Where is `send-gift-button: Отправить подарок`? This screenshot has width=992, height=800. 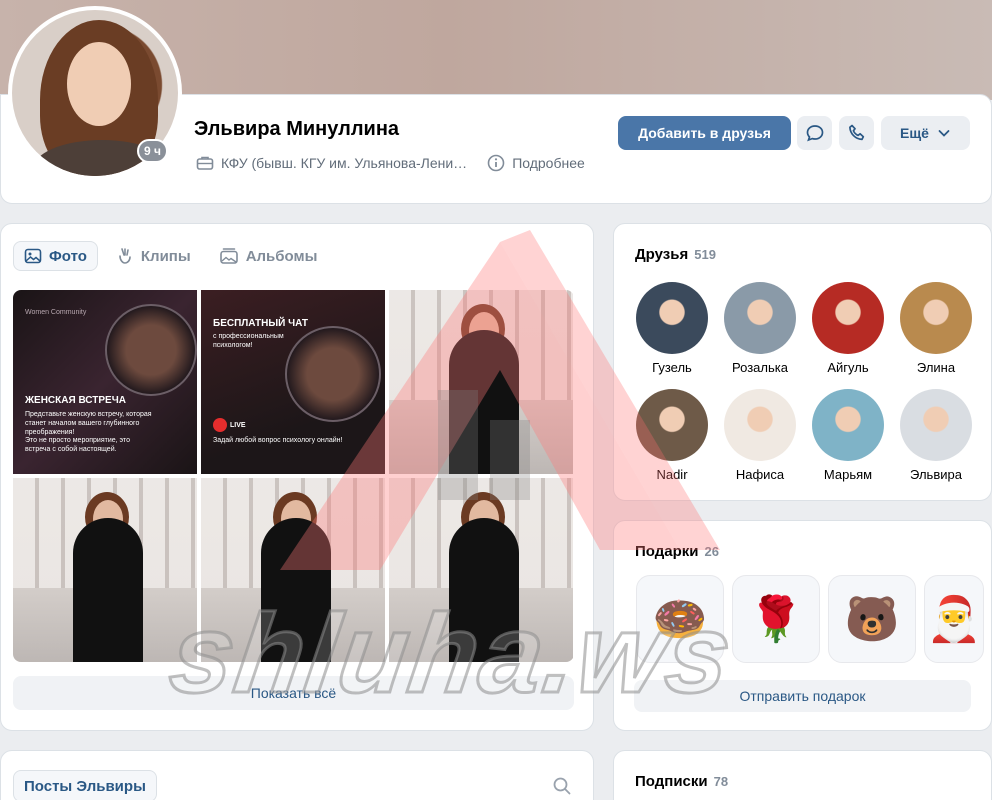 send-gift-button: Отправить подарок is located at coordinates (802, 696).